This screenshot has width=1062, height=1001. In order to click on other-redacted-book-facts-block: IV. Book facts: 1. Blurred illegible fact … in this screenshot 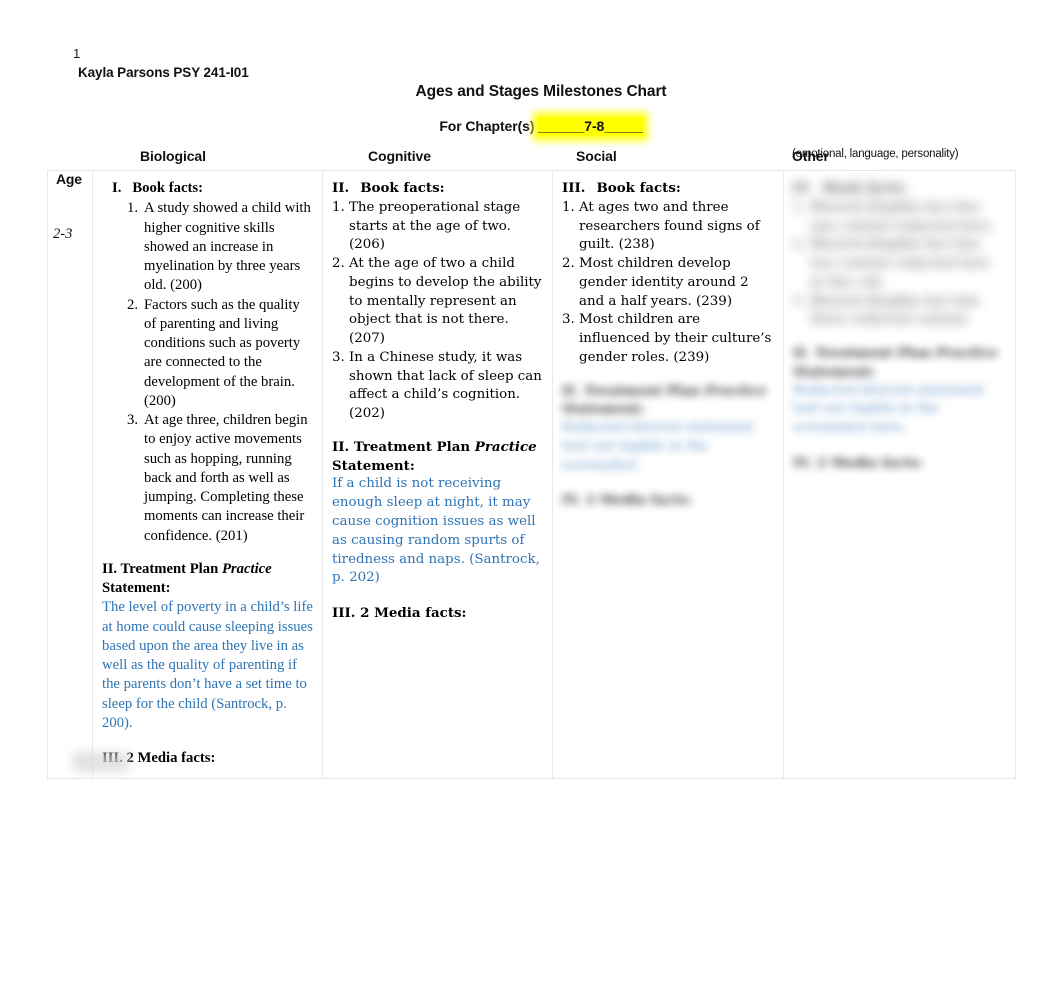, I will do `click(899, 254)`.